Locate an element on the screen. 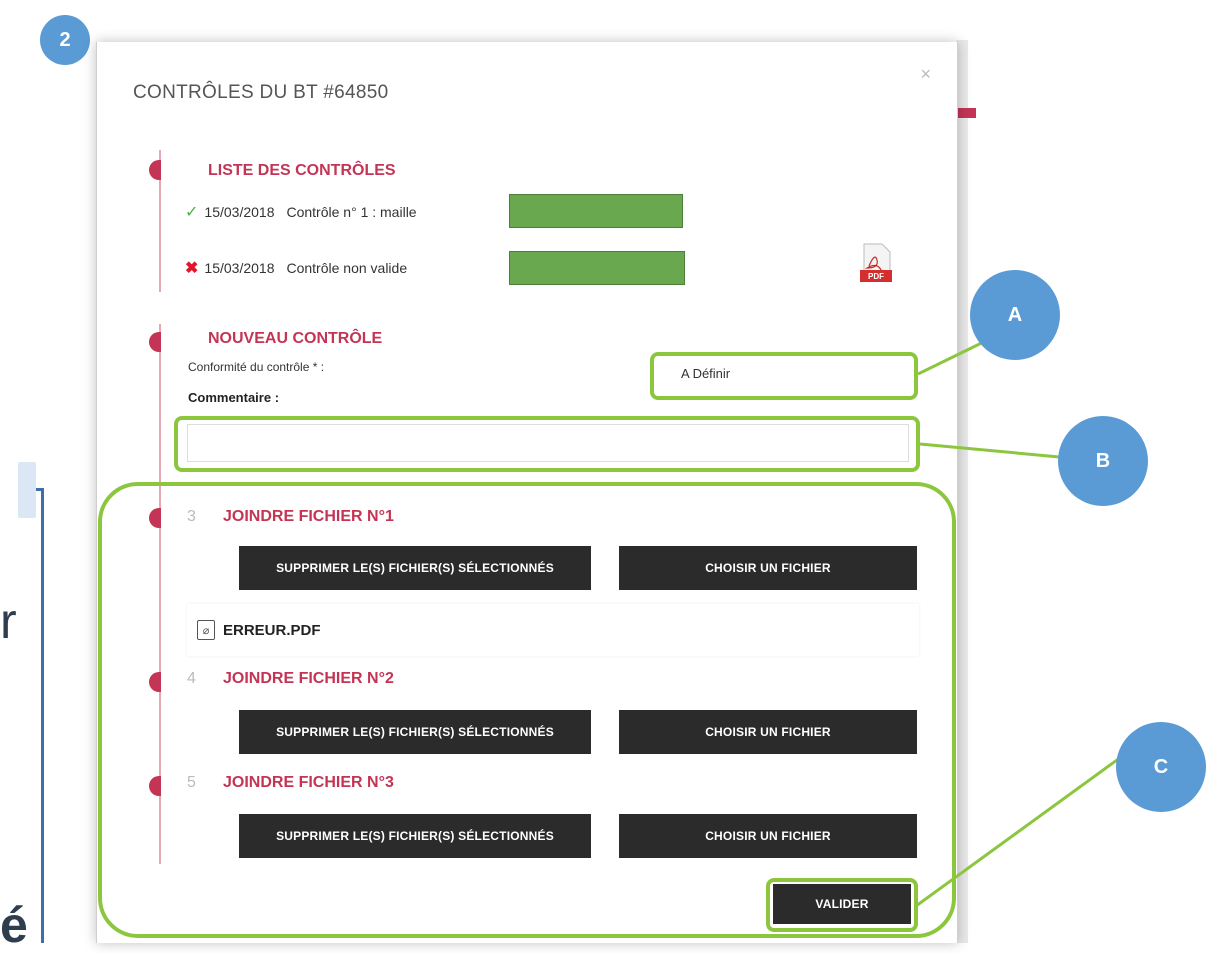  callout-leader-lines is located at coordinates (1022, 620).